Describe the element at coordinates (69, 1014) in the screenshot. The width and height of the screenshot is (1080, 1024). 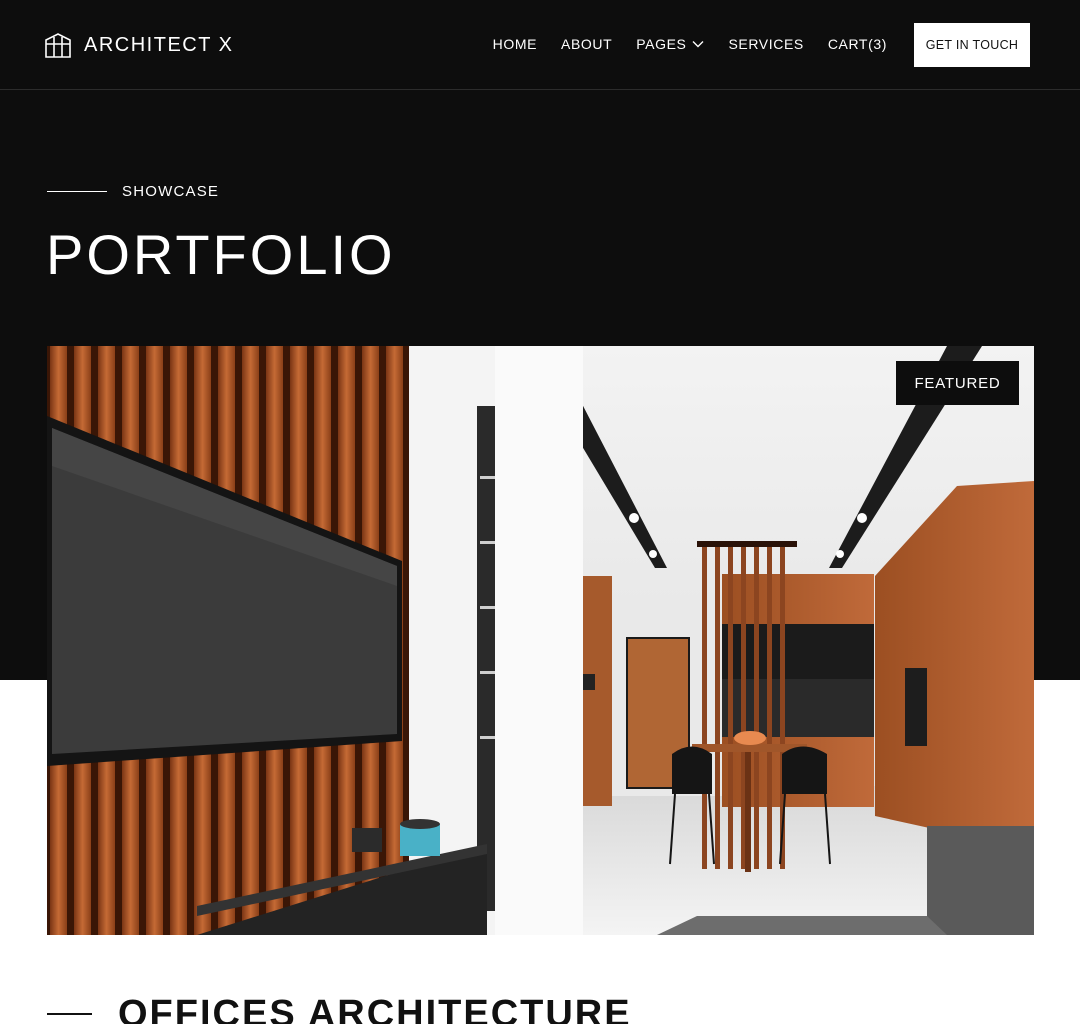
I see `project-divider` at that location.